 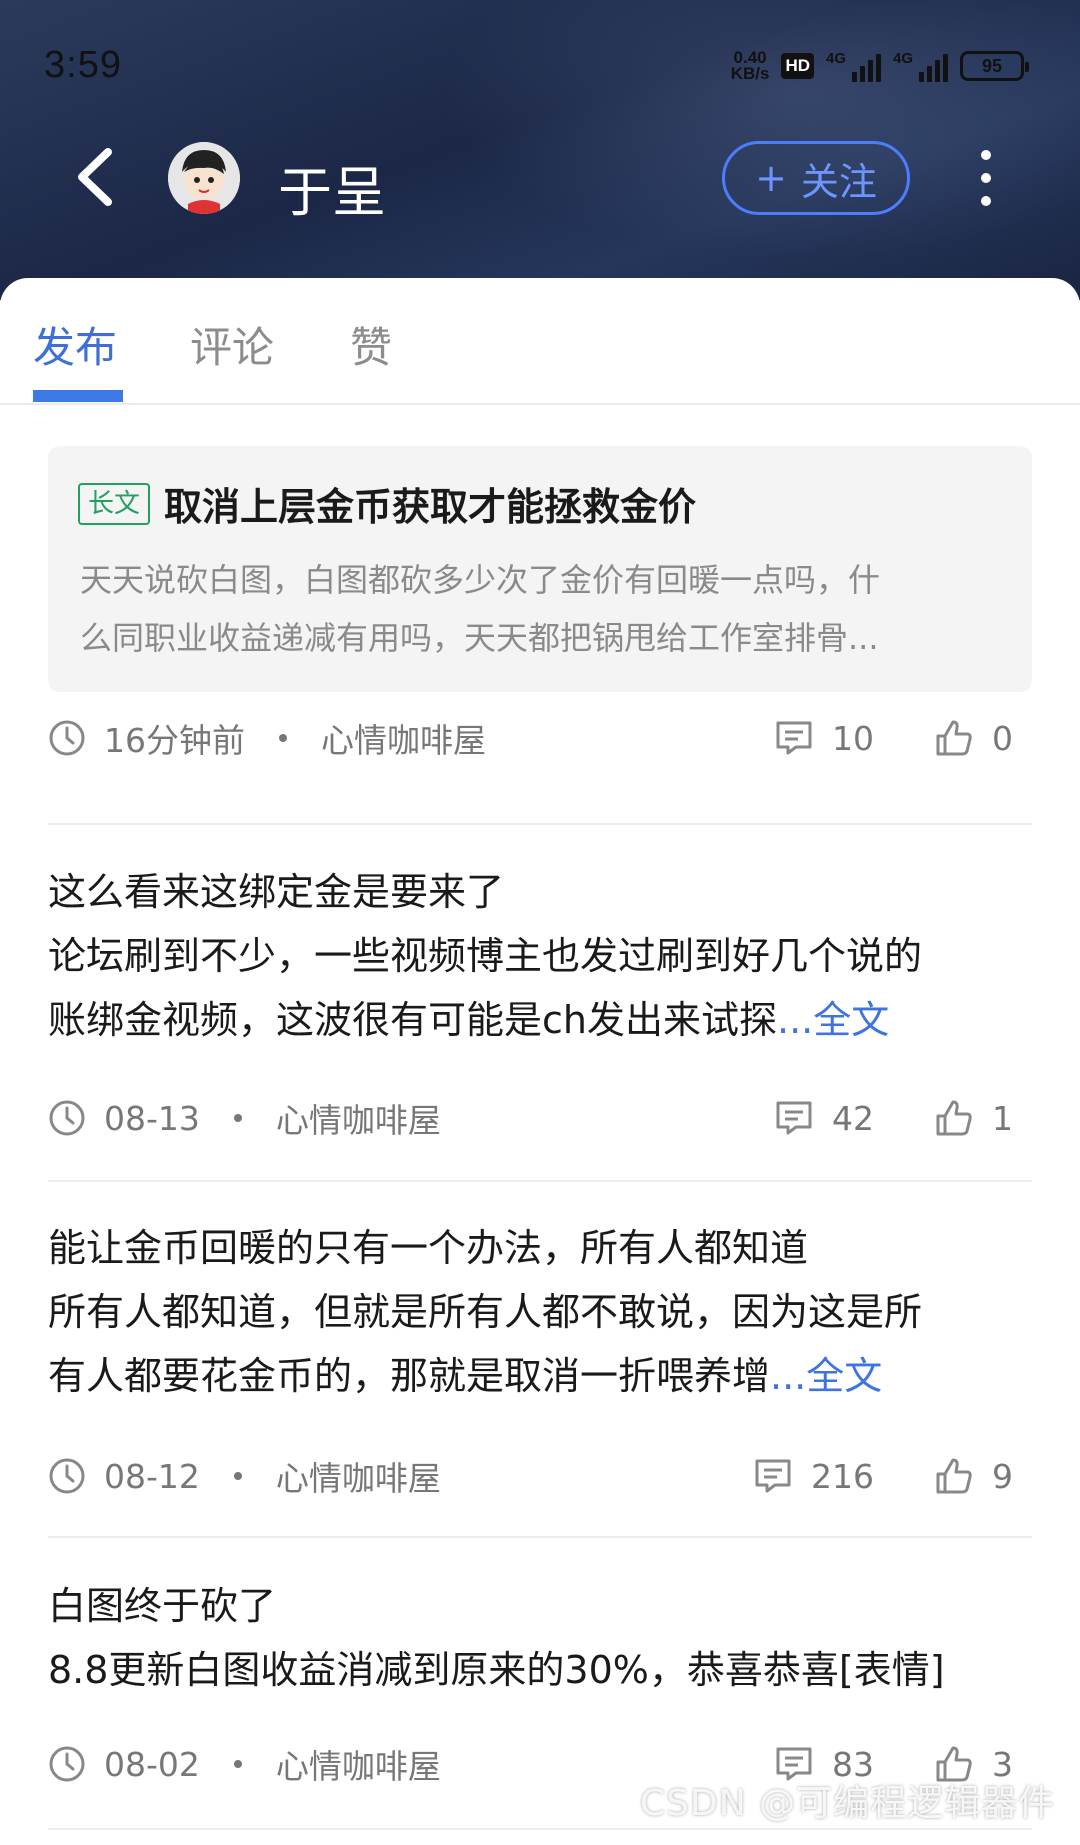 What do you see at coordinates (430, 507) in the screenshot?
I see `post-title: 取消上层金币获取才能拯救金价` at bounding box center [430, 507].